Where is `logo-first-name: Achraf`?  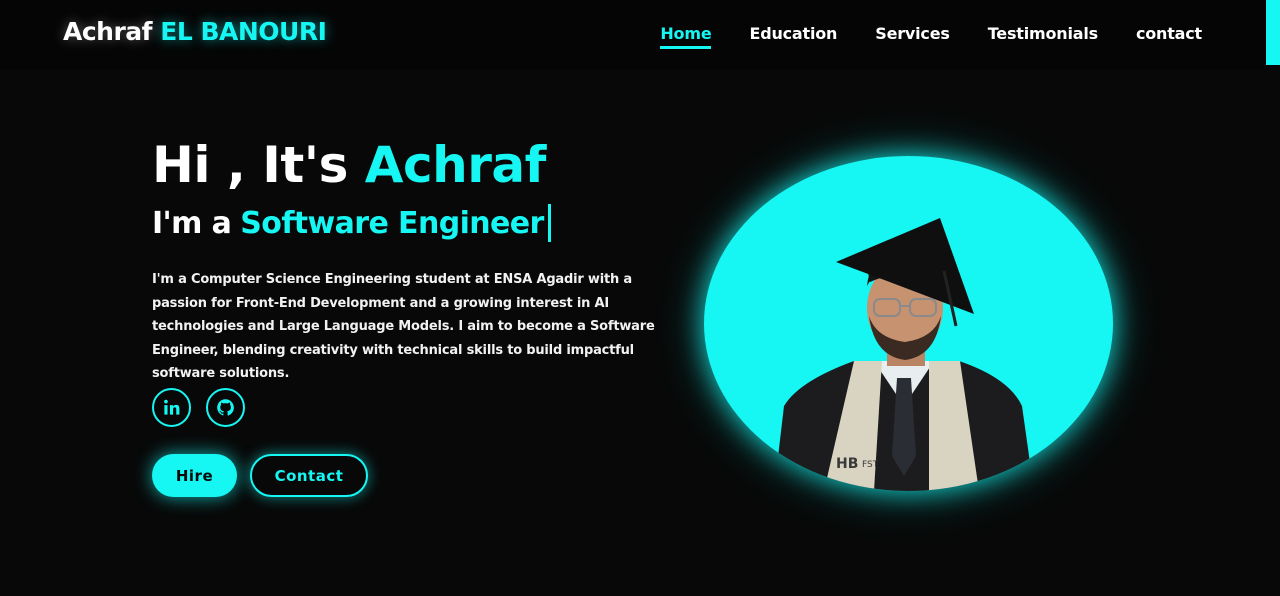 logo-first-name: Achraf is located at coordinates (108, 31).